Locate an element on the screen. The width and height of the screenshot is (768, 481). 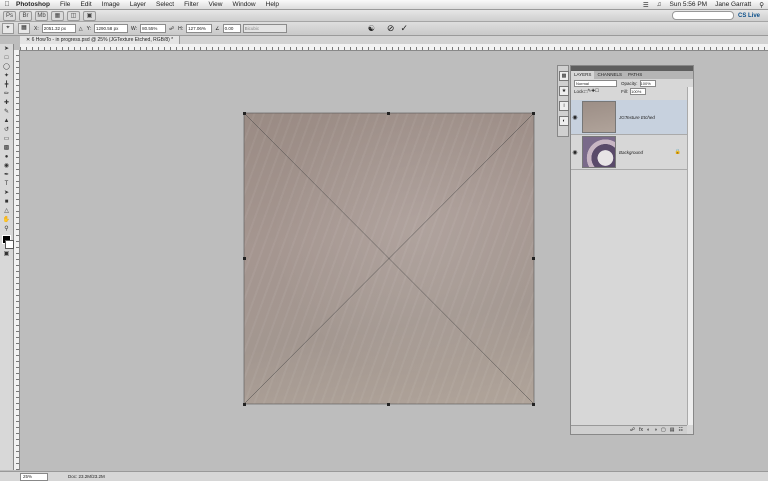
menu-view: View is located at coordinates (216, 4).